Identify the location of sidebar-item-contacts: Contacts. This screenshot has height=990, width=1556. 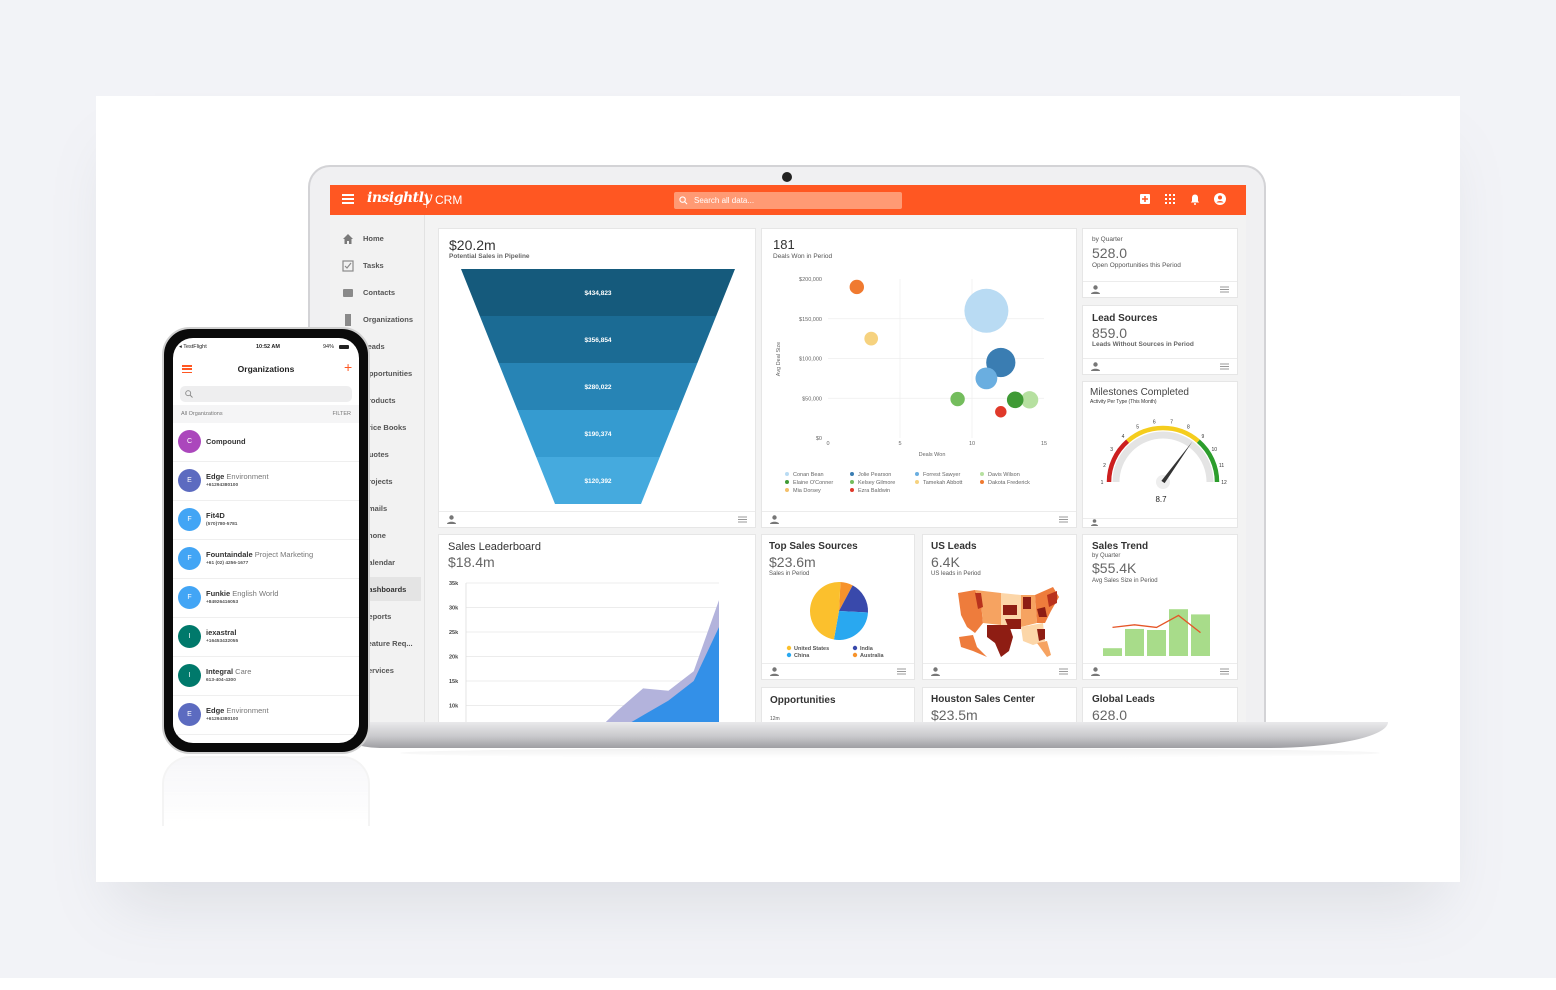
(377, 292).